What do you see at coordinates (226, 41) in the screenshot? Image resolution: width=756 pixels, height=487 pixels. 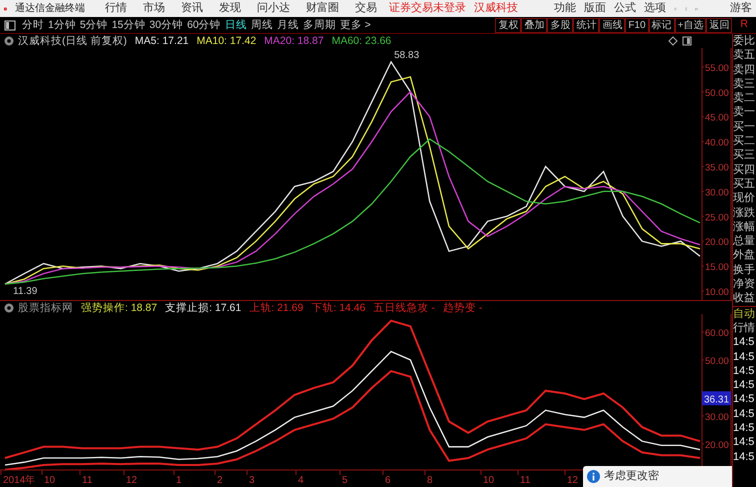 I see `legend-item: MA10: 17.42` at bounding box center [226, 41].